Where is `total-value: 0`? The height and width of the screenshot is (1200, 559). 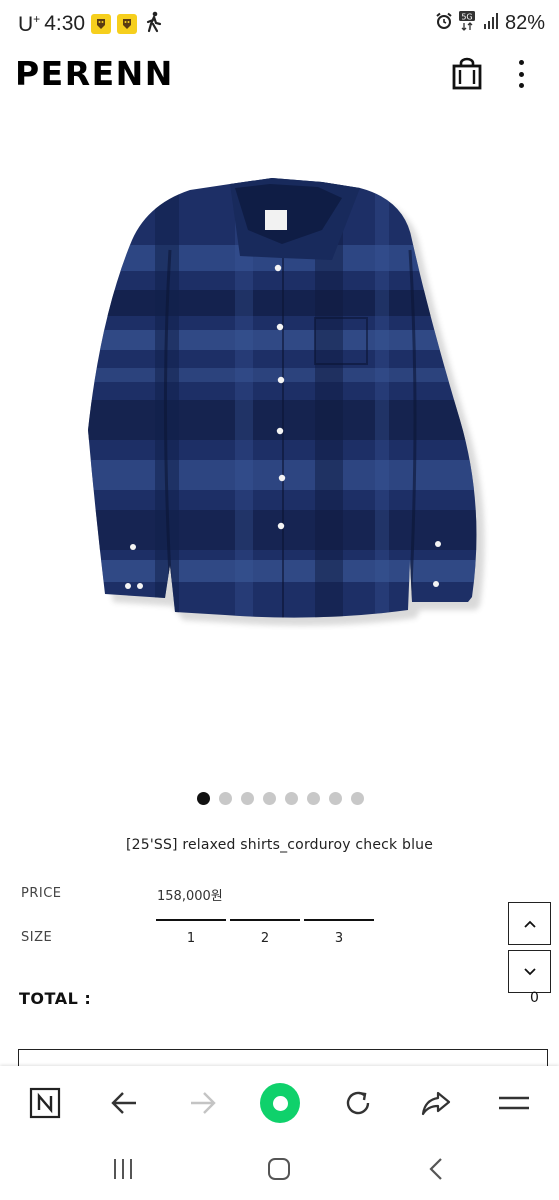 total-value: 0 is located at coordinates (534, 998).